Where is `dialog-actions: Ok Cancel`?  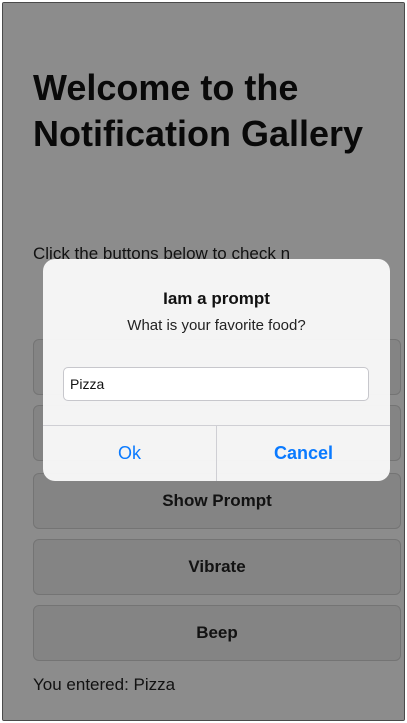 dialog-actions: Ok Cancel is located at coordinates (216, 453).